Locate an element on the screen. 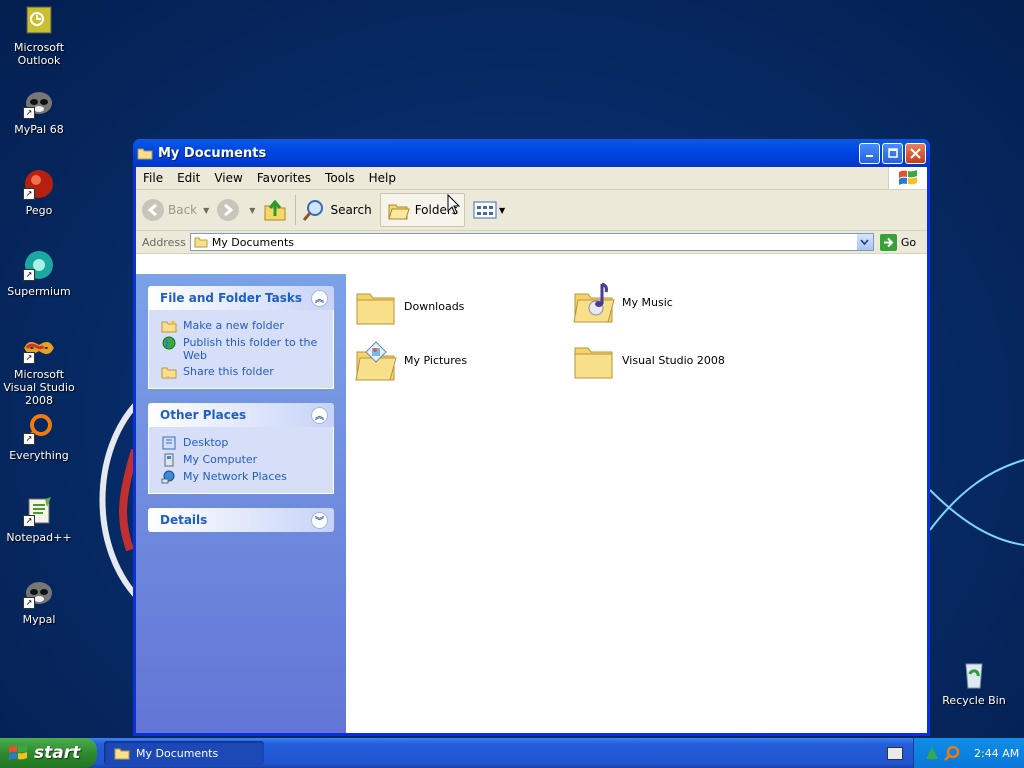  back-arrow-icon is located at coordinates (153, 210).